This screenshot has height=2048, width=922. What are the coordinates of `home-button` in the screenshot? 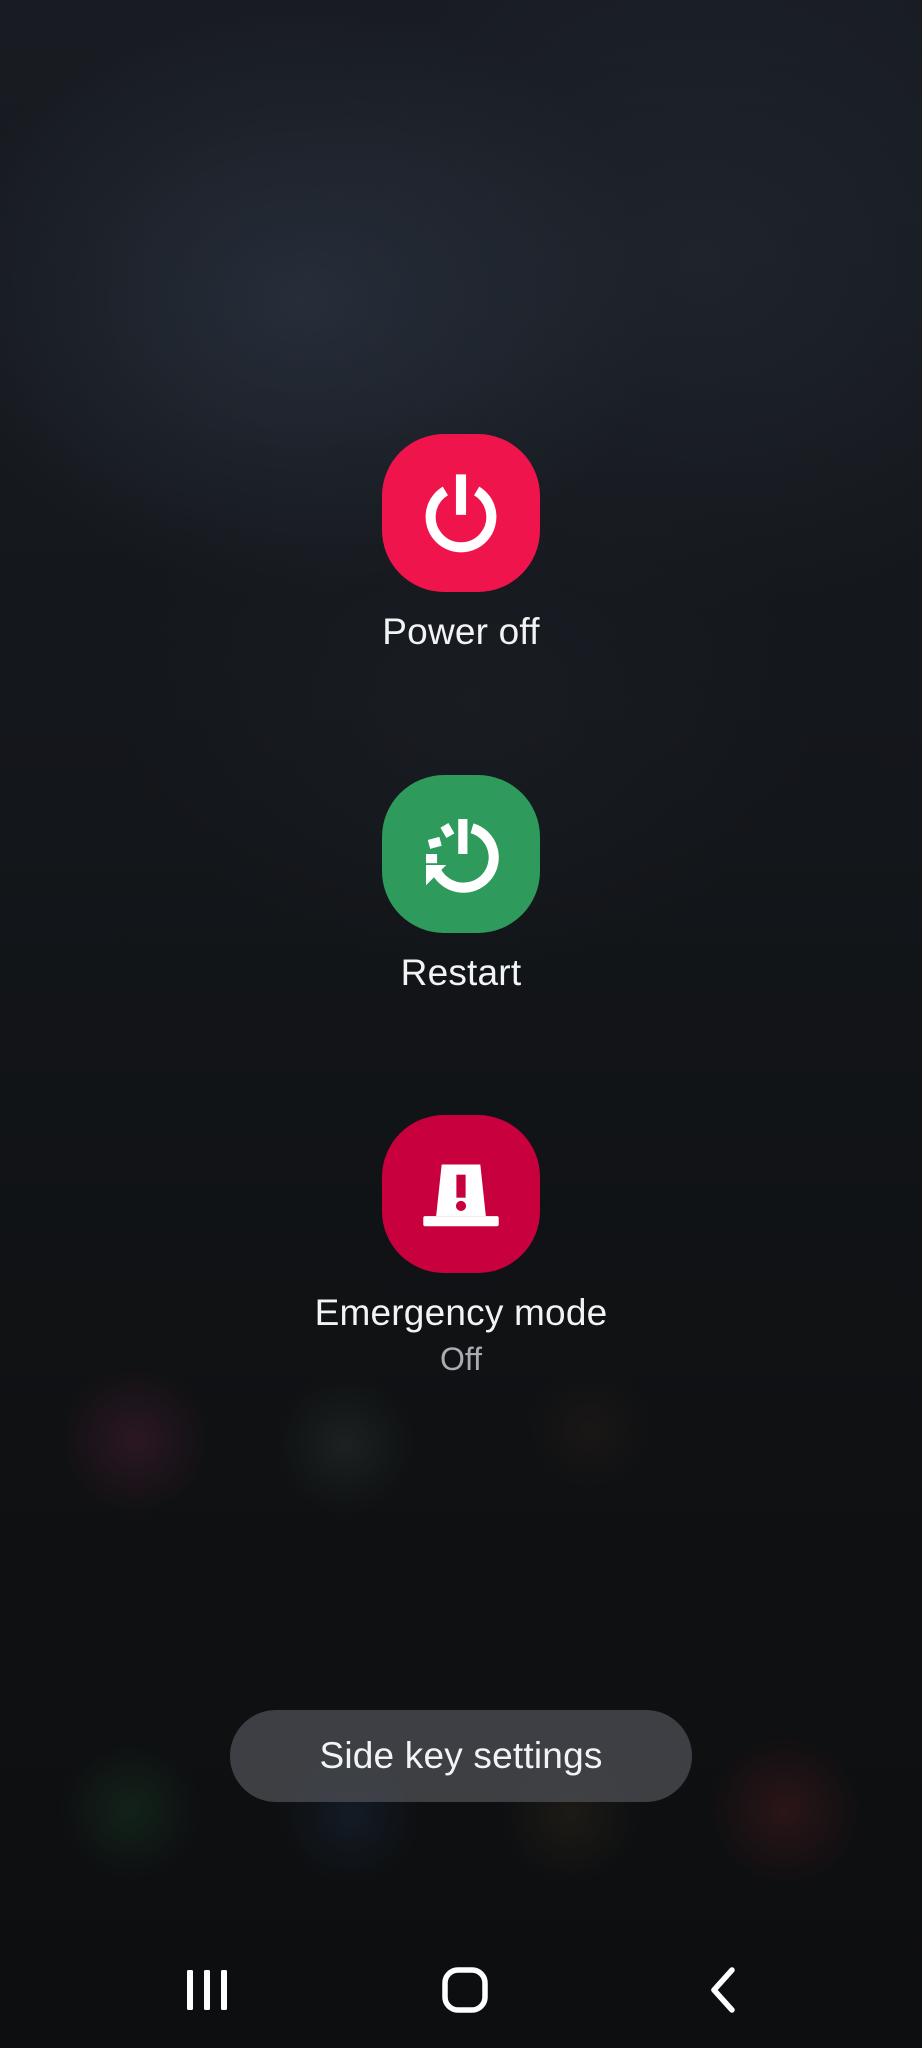 It's located at (465, 1990).